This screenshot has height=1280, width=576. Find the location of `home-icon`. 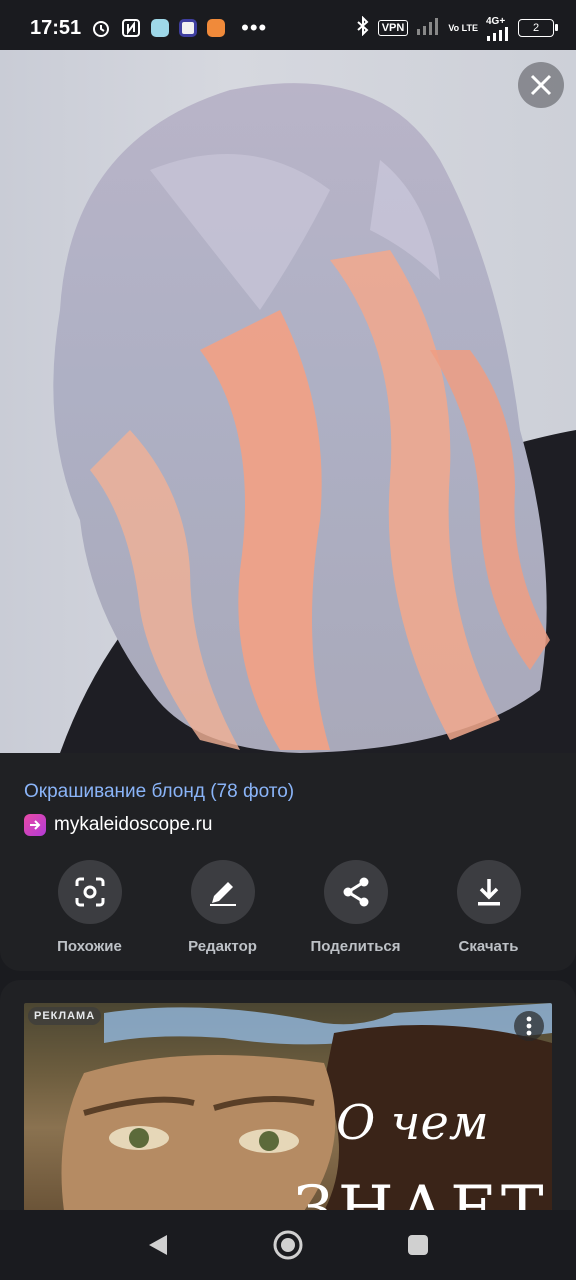

home-icon is located at coordinates (288, 1245).